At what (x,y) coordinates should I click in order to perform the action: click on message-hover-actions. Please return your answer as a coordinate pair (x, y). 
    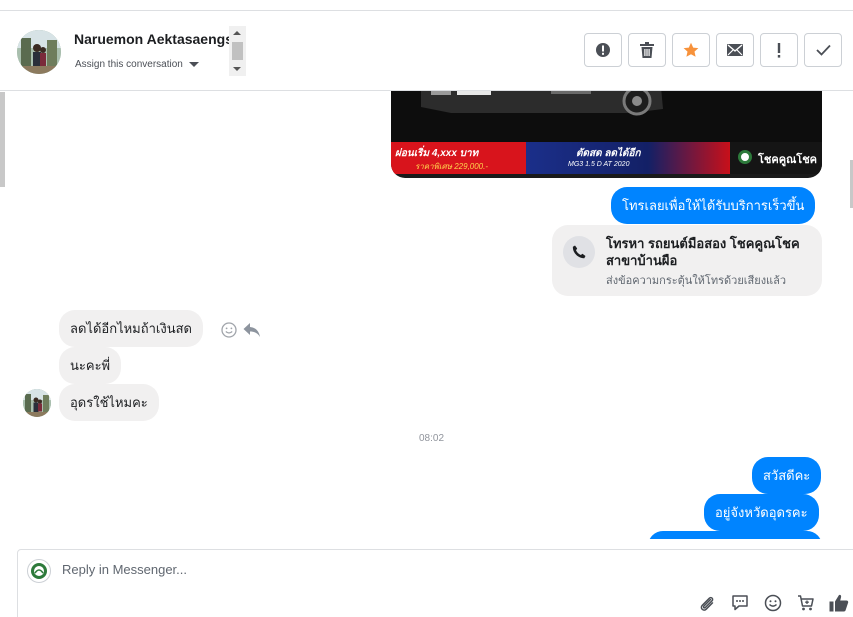
    Looking at the image, I should click on (241, 330).